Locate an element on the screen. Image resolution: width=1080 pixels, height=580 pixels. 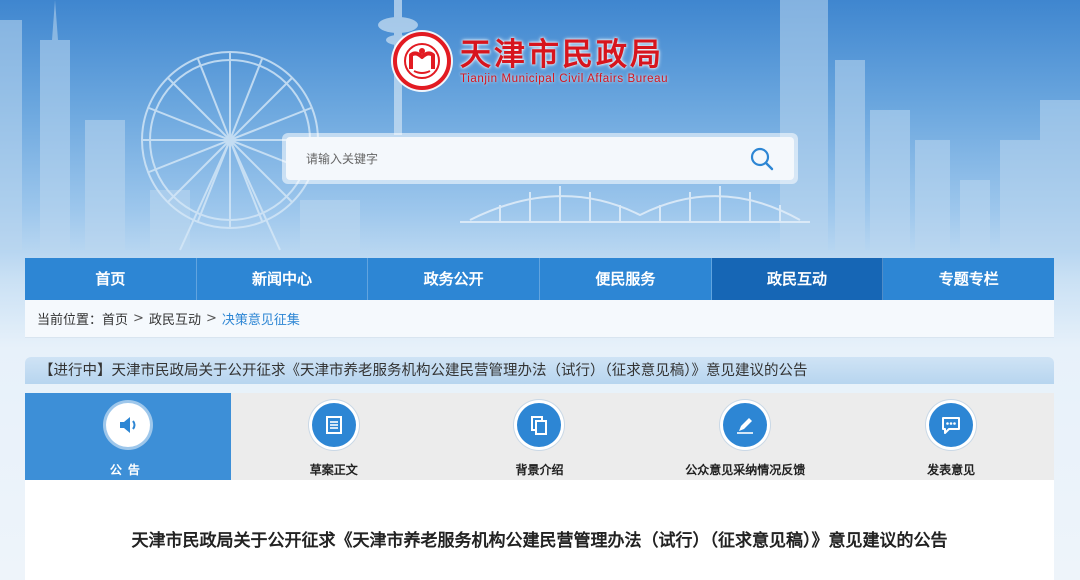
nav-item-news: 新闻中心 is located at coordinates (283, 279).